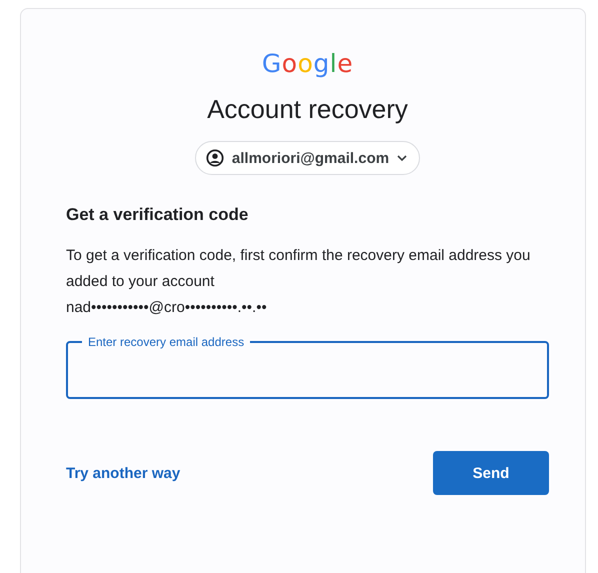  Describe the element at coordinates (307, 109) in the screenshot. I see `page-title: Account recovery` at that location.